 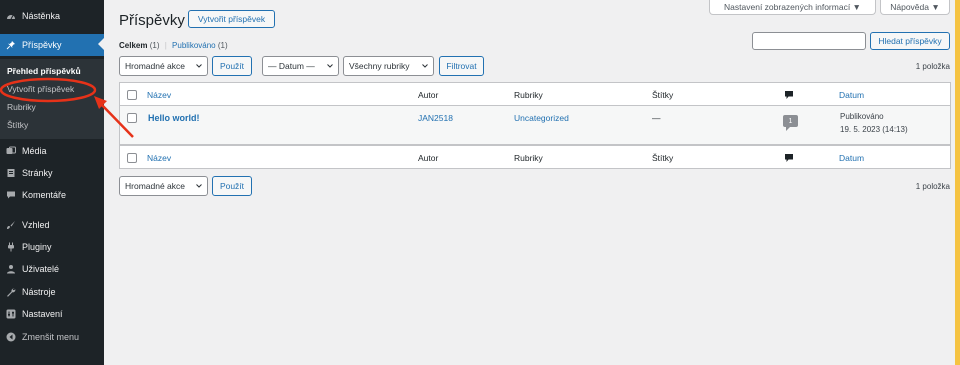 I want to click on sidebar-item-media: Média, so click(x=52, y=151).